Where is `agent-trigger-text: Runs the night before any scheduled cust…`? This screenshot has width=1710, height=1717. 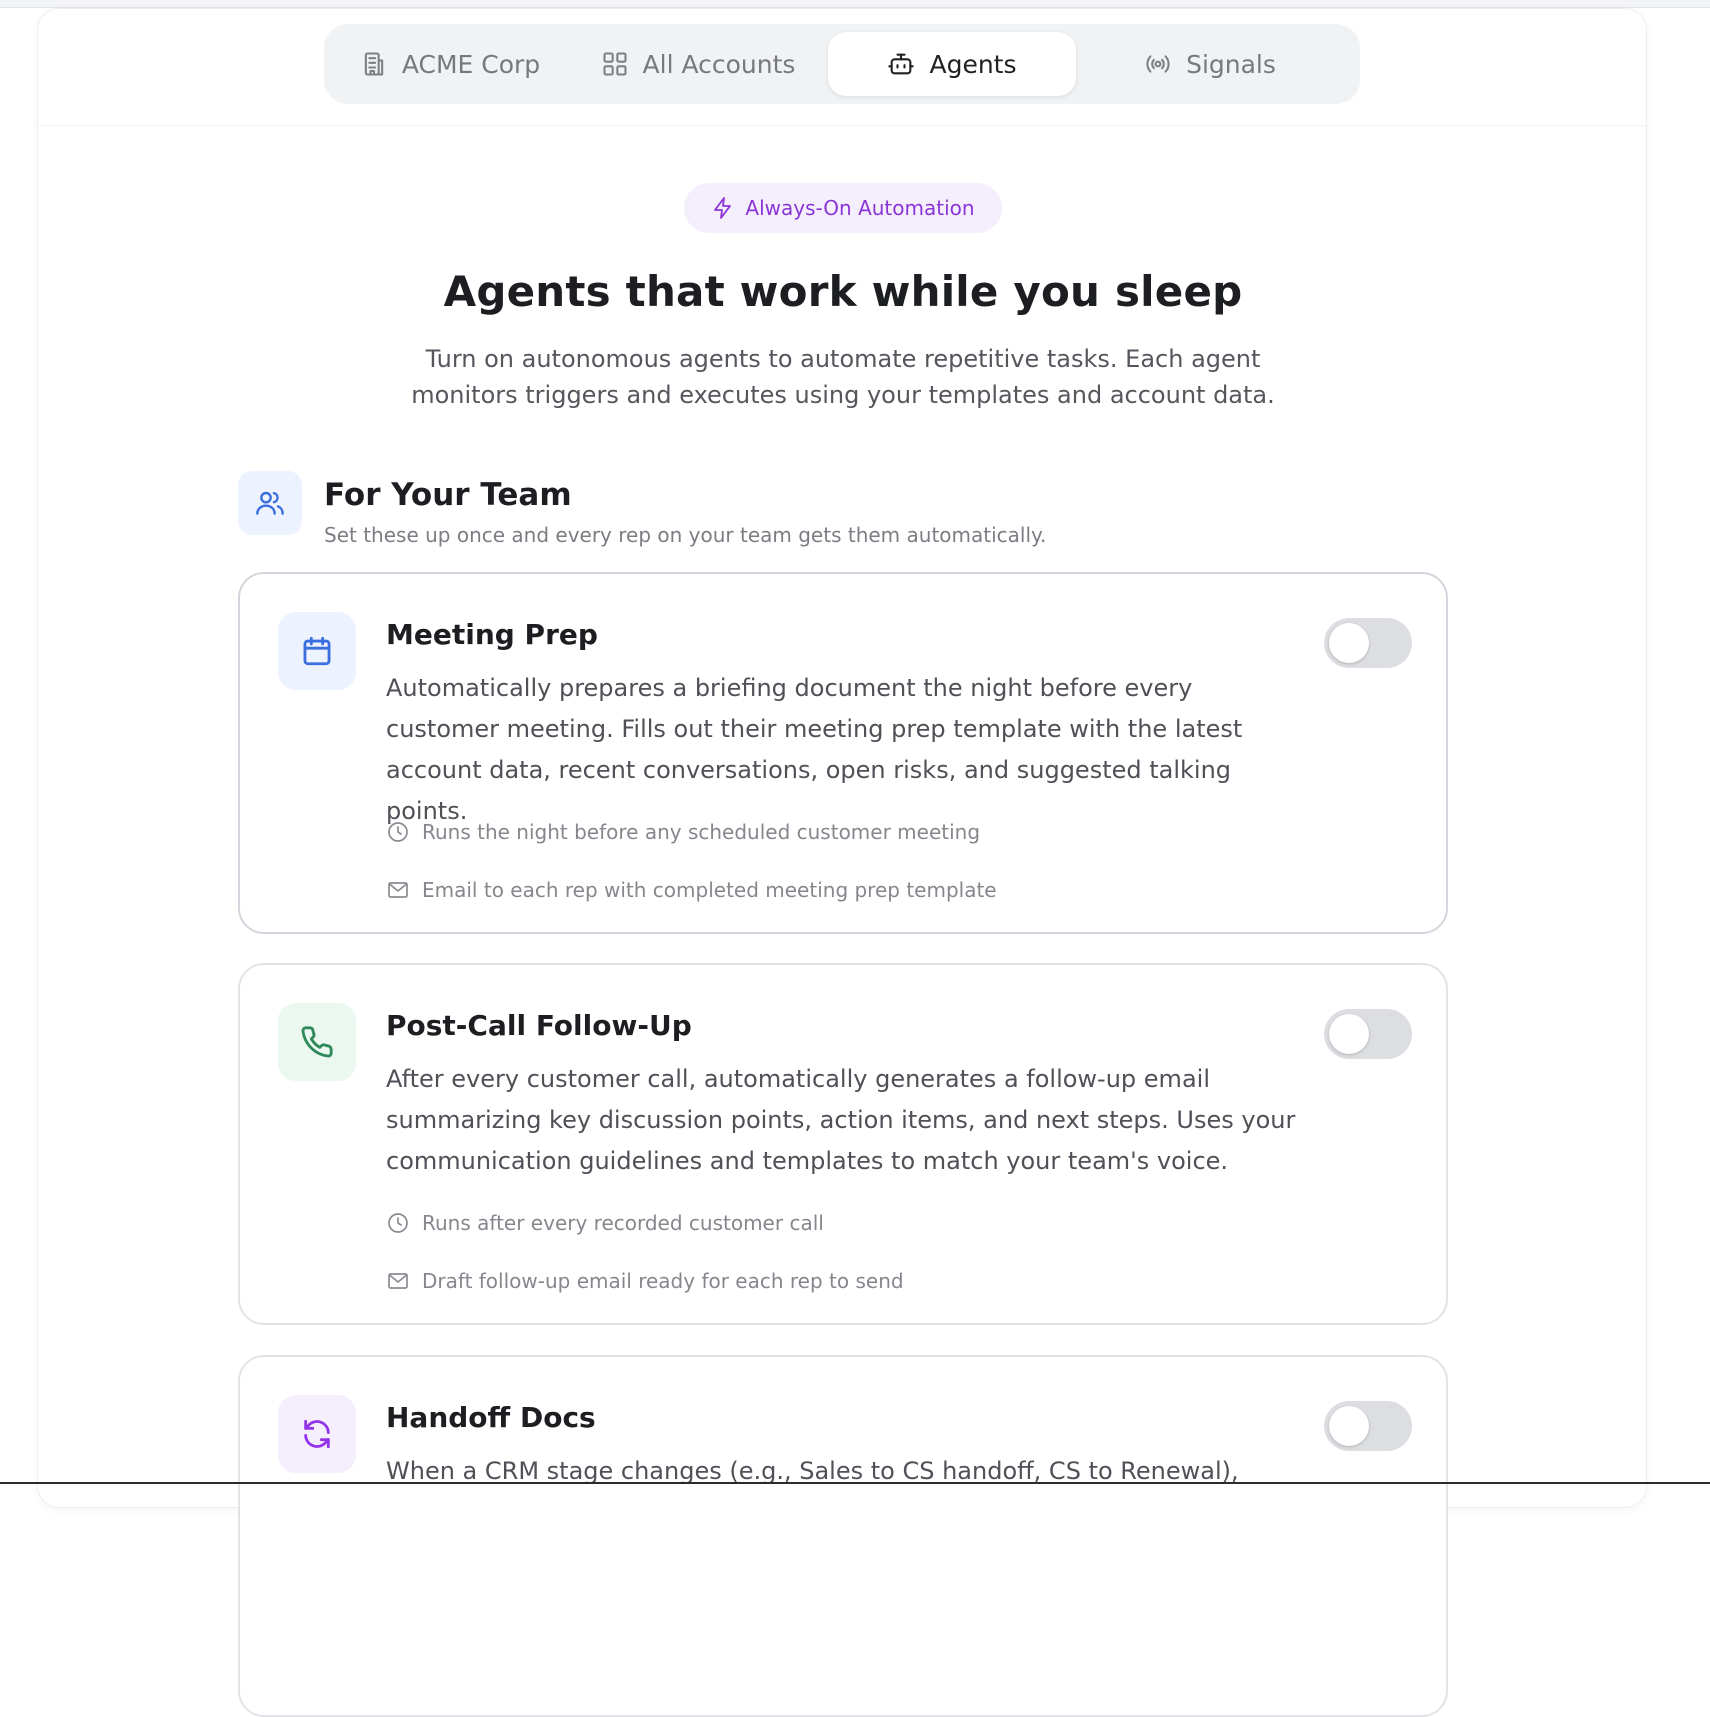 agent-trigger-text: Runs the night before any scheduled cust… is located at coordinates (701, 832).